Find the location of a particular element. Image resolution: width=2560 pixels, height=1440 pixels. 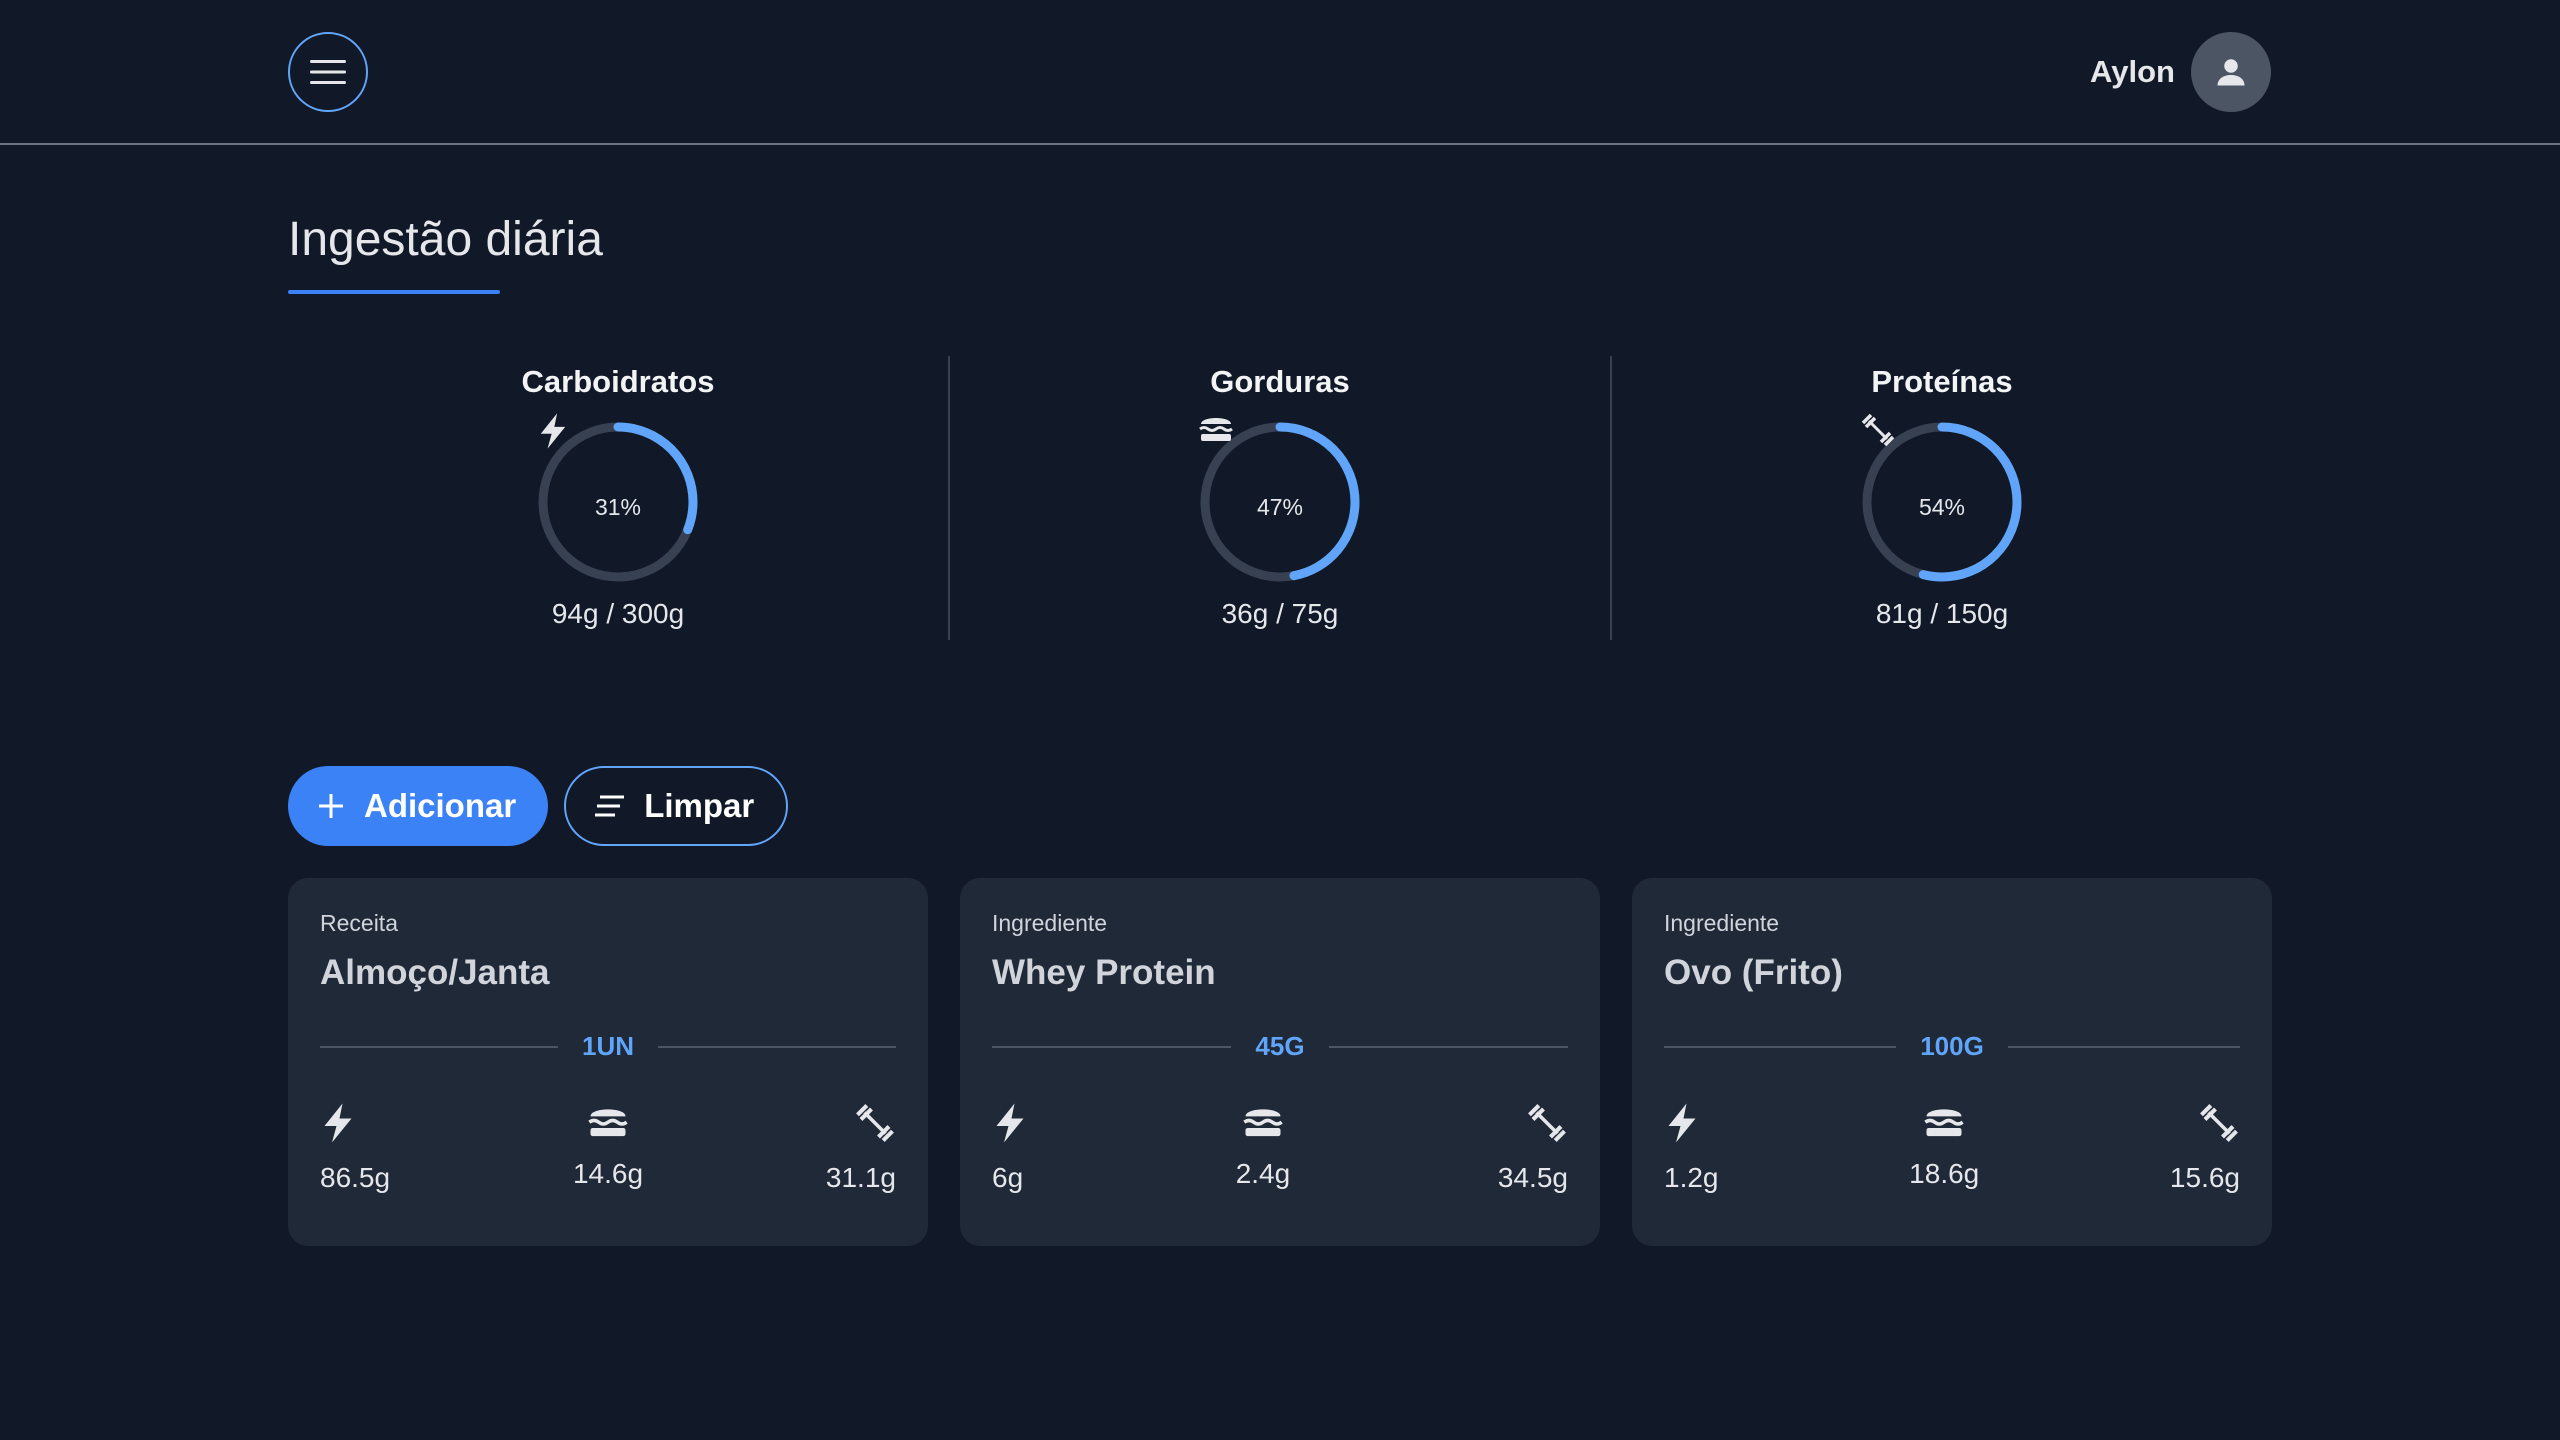

carbs-value: 86.5g is located at coordinates (355, 1177).